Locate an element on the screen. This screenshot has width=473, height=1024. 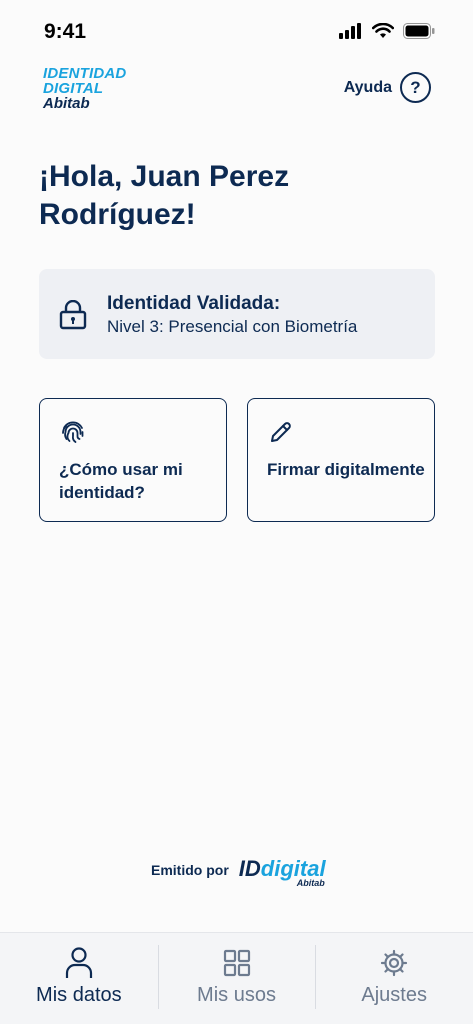
grid-icon is located at coordinates (236, 963).